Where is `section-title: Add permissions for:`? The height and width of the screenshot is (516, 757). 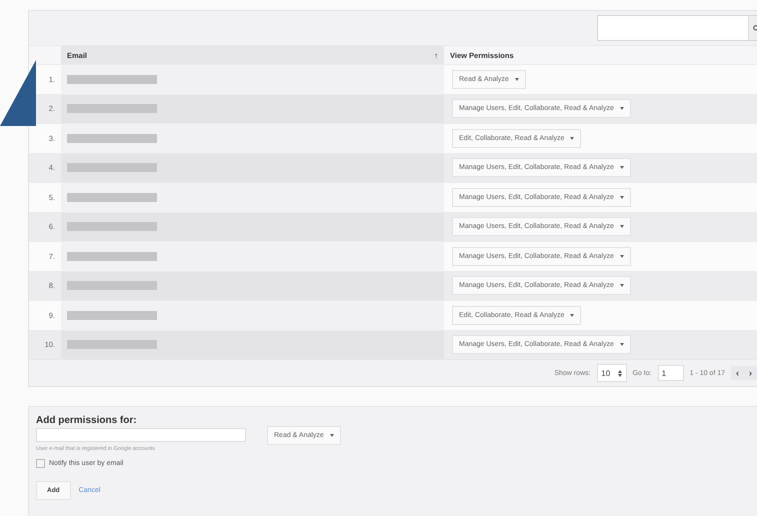
section-title: Add permissions for: is located at coordinates (87, 420).